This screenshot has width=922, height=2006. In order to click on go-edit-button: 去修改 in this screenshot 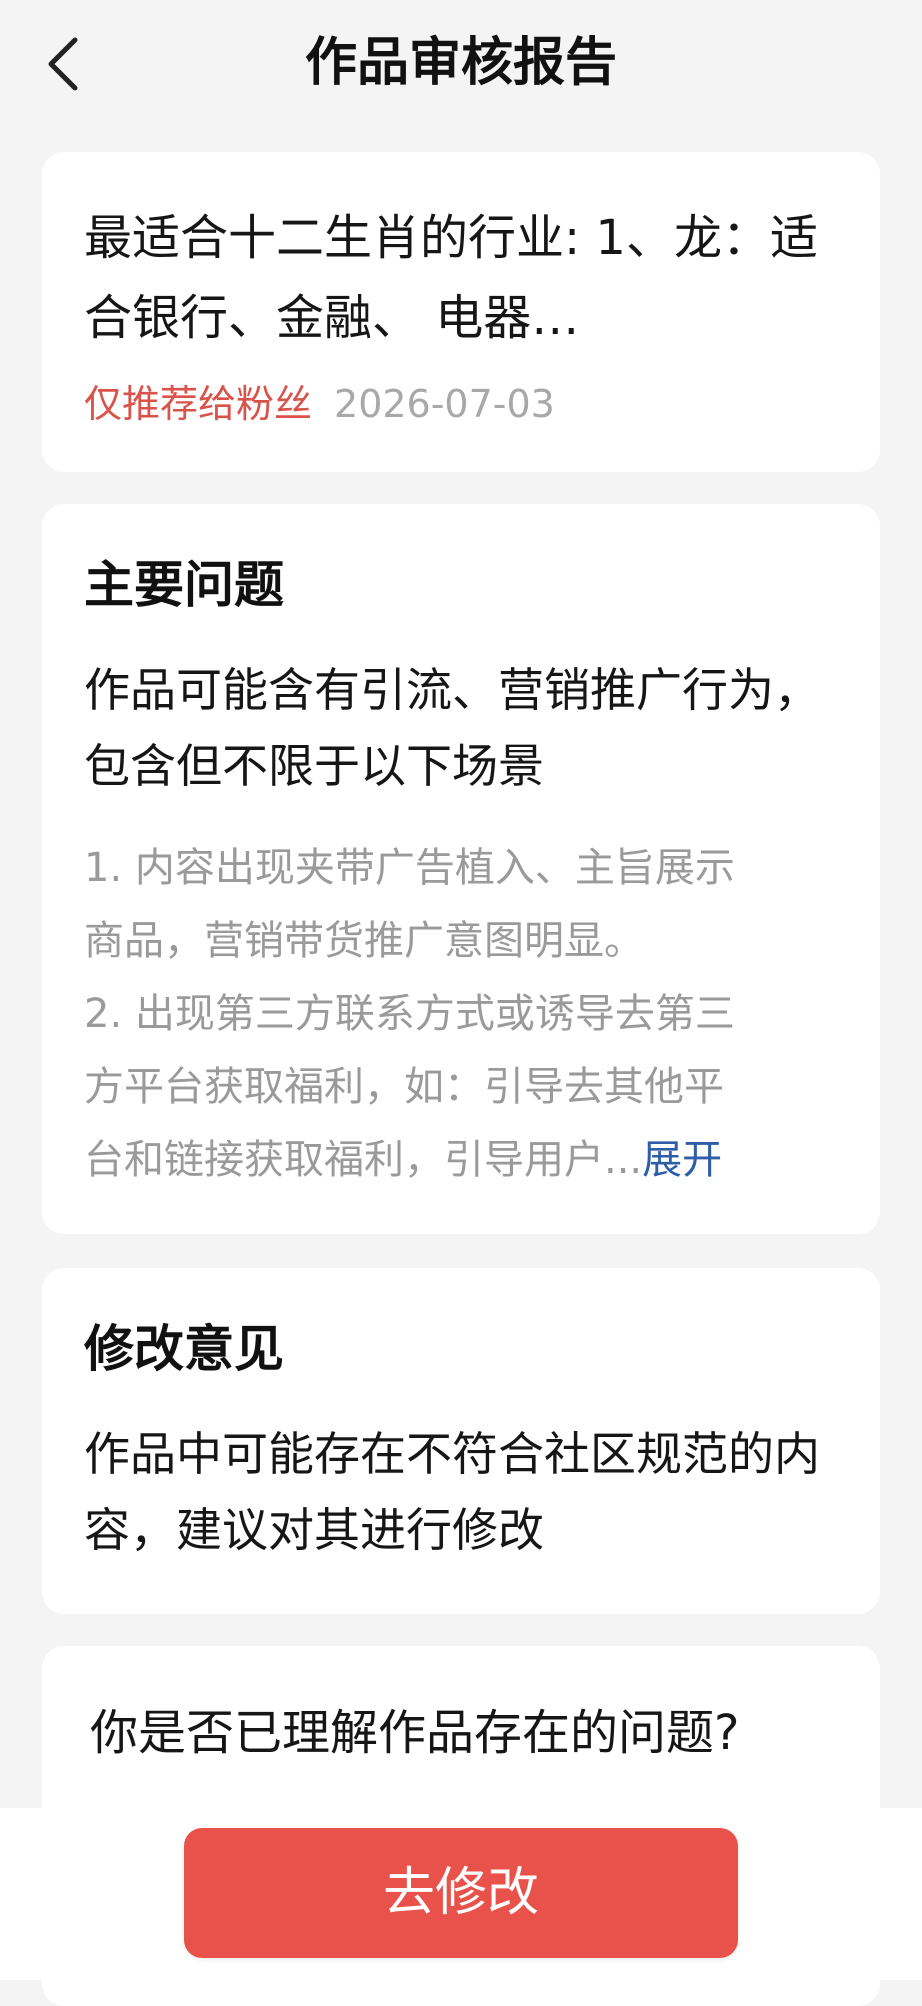, I will do `click(461, 1893)`.